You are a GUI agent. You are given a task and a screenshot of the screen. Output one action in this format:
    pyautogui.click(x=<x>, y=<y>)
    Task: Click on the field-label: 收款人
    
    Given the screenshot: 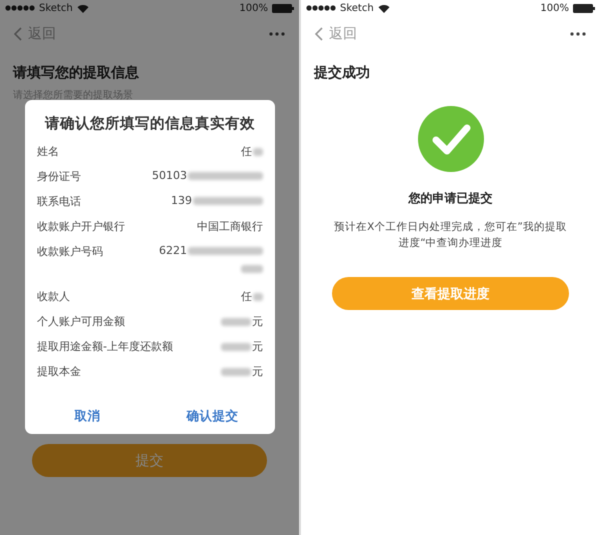 What is the action you would take?
    pyautogui.click(x=53, y=296)
    